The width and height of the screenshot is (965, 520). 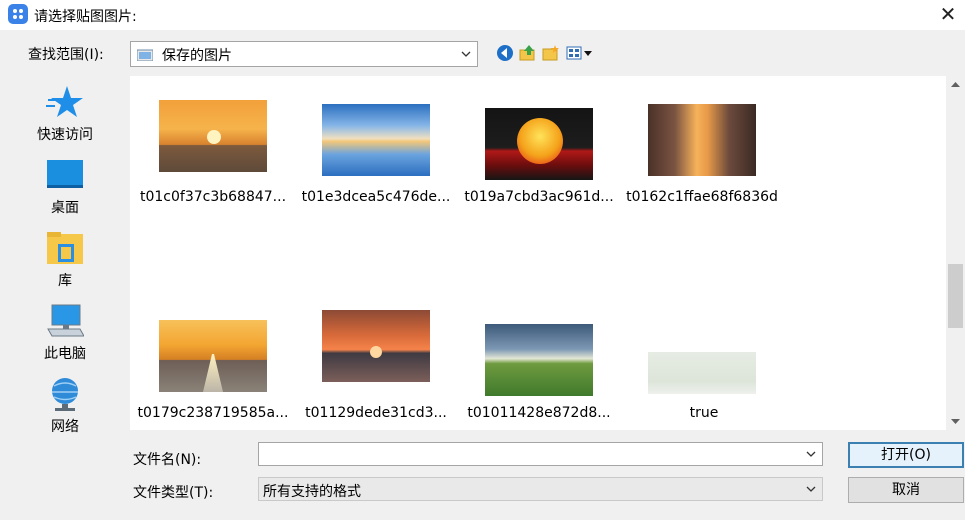 I want to click on filename-field, so click(x=540, y=454).